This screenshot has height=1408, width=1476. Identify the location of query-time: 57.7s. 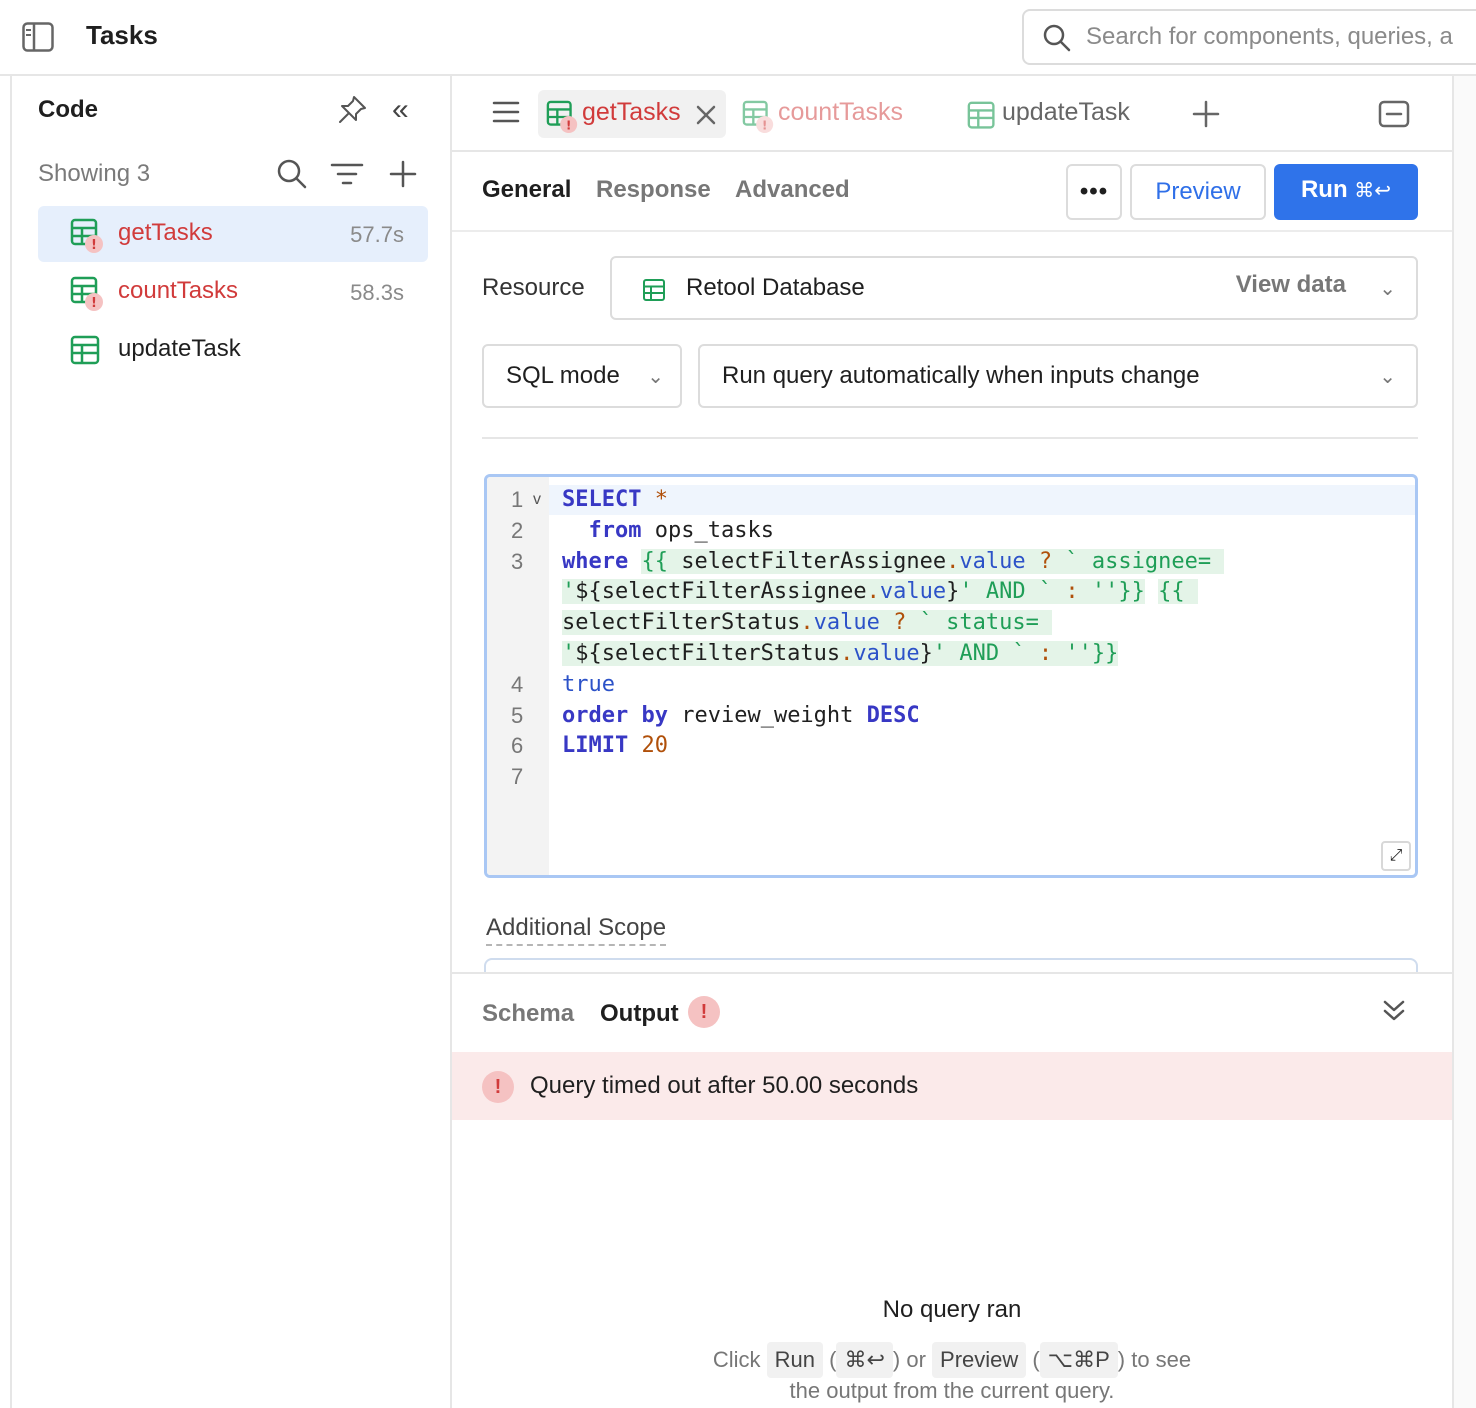
(377, 234).